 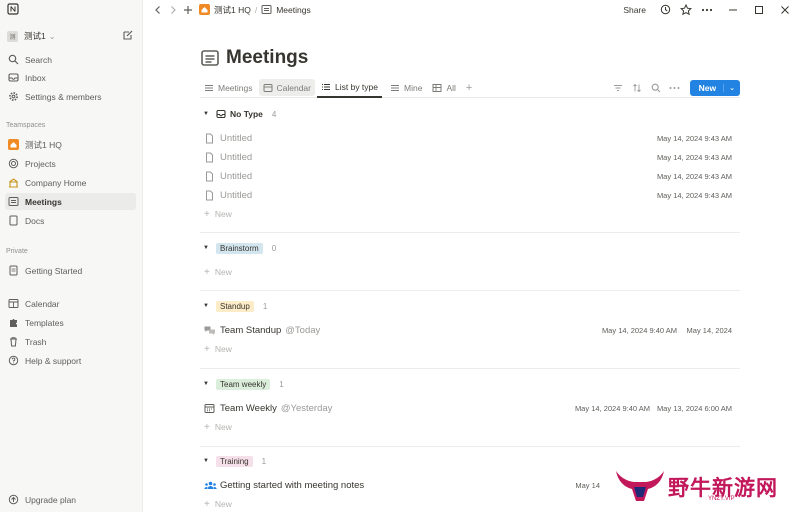 What do you see at coordinates (35, 220) in the screenshot?
I see `sidebar-item-label: Docs` at bounding box center [35, 220].